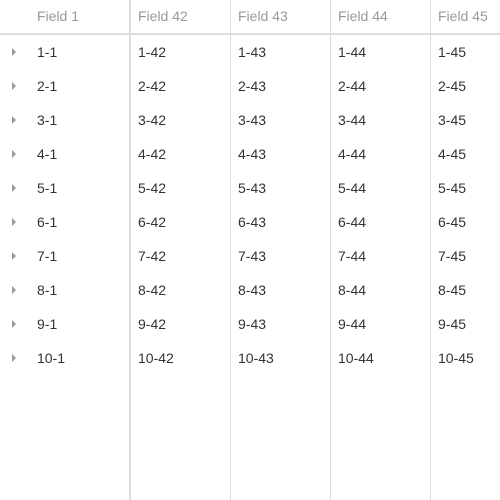 The height and width of the screenshot is (500, 500). Describe the element at coordinates (352, 52) in the screenshot. I see `table-cell: 1-44` at that location.